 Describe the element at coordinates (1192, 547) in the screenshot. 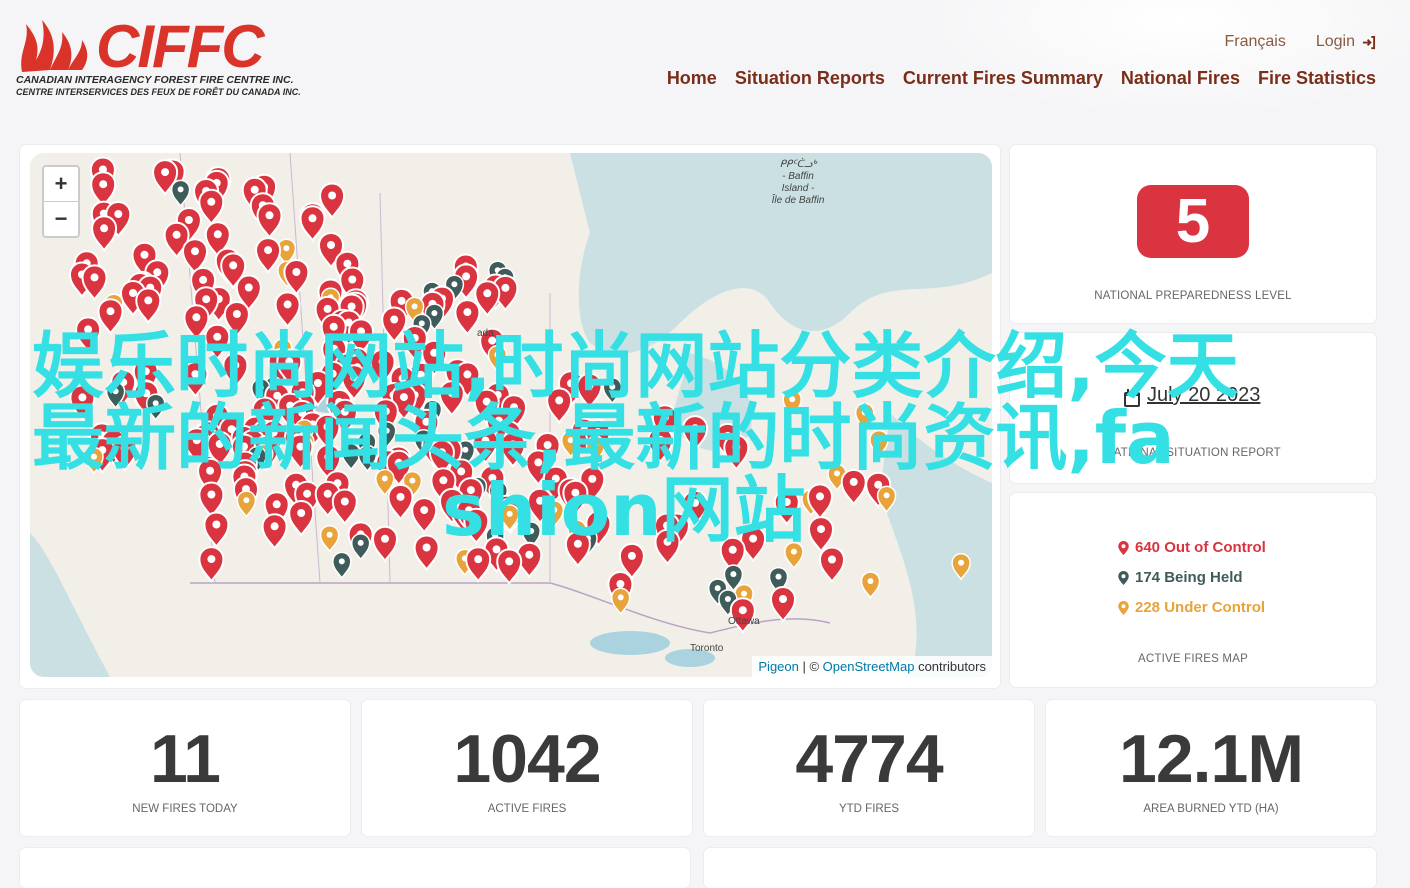

I see `legend-out-of-control: 640 Out of Control` at that location.